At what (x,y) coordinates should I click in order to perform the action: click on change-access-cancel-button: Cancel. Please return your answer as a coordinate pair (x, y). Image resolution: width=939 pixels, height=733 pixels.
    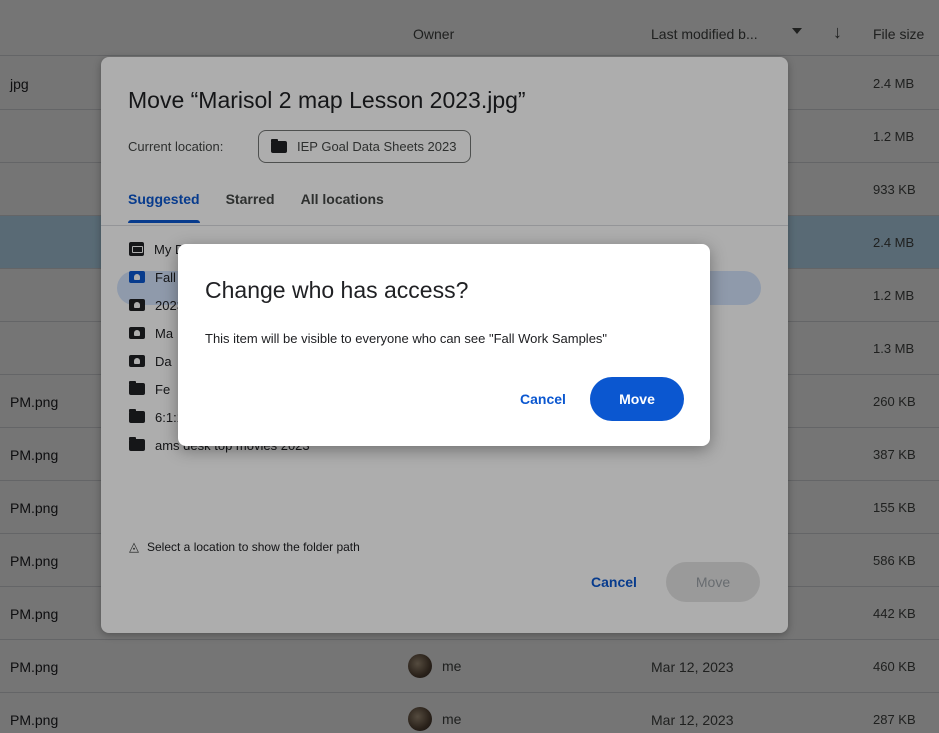
    Looking at the image, I should click on (543, 399).